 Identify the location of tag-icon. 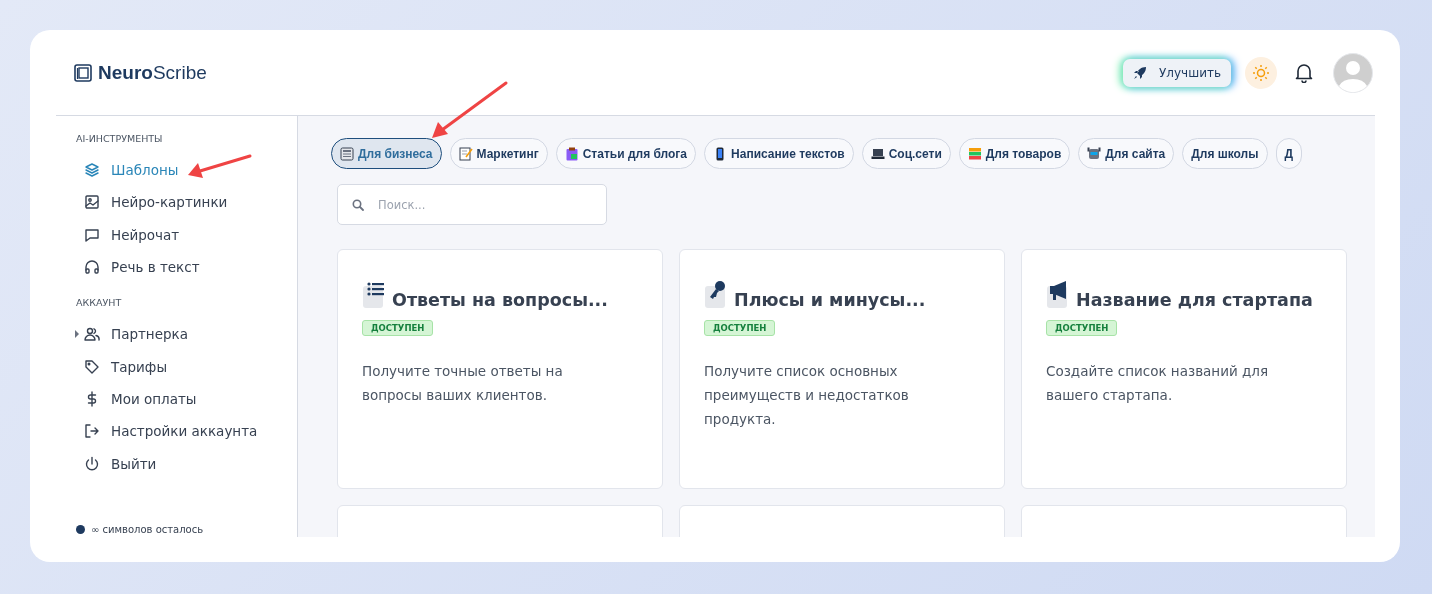
(92, 366).